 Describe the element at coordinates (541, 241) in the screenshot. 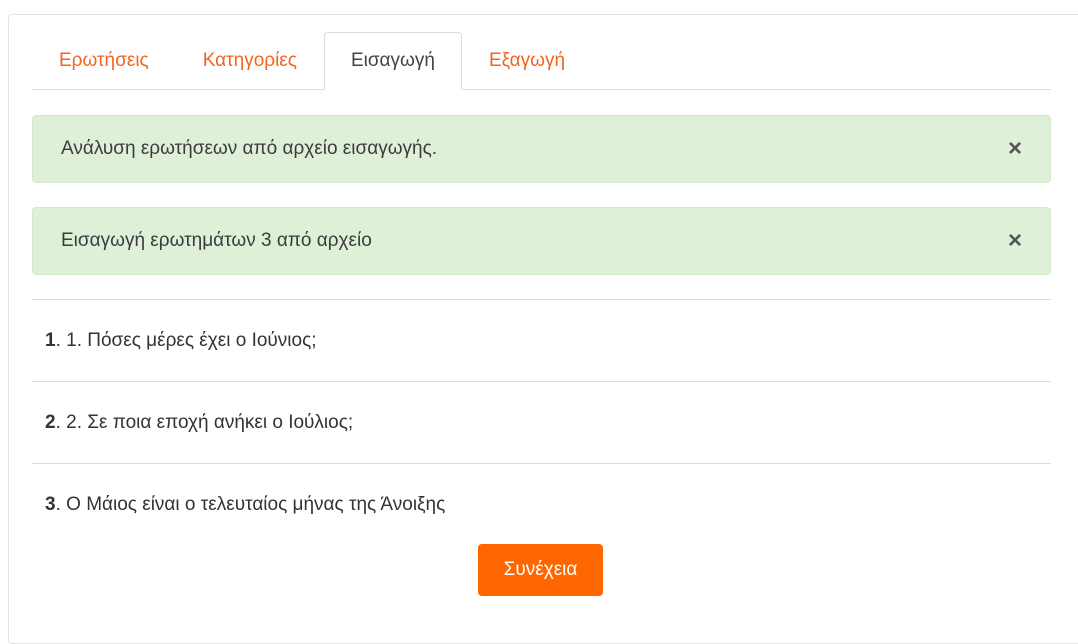

I see `alert-imported: Εισαγωγή ερωτημάτων 3 από αρχείο ×` at that location.